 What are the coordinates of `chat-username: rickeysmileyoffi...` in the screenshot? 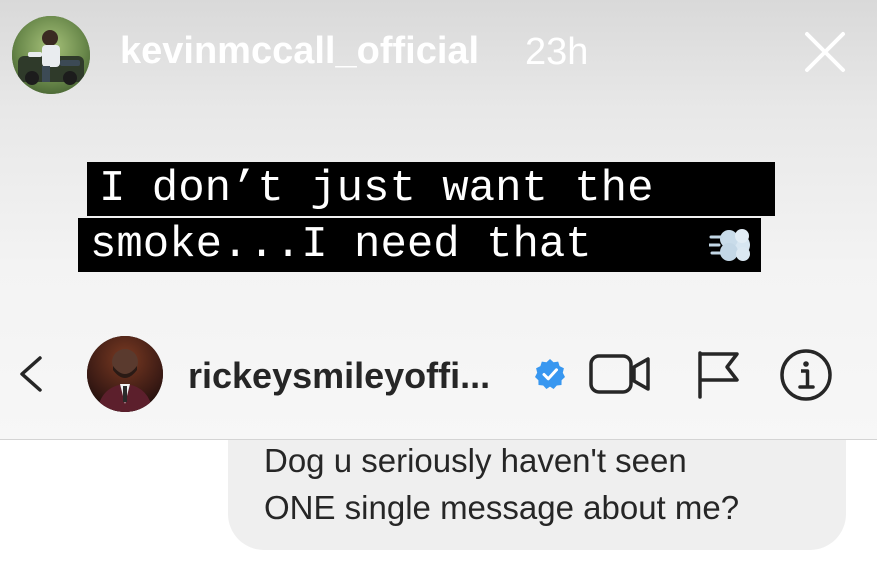 It's located at (339, 376).